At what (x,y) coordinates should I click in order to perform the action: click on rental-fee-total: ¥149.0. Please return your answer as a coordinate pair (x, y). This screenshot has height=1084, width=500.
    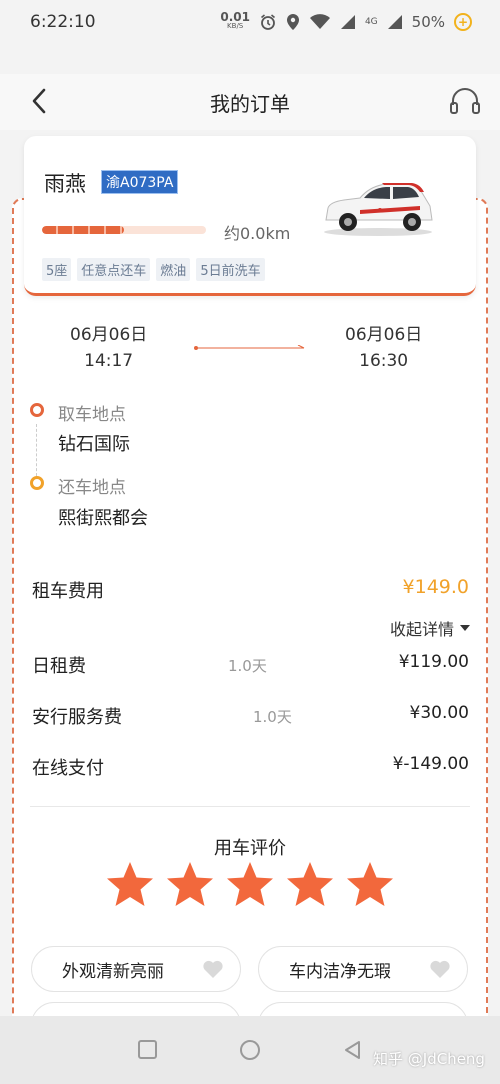
    Looking at the image, I should click on (435, 587).